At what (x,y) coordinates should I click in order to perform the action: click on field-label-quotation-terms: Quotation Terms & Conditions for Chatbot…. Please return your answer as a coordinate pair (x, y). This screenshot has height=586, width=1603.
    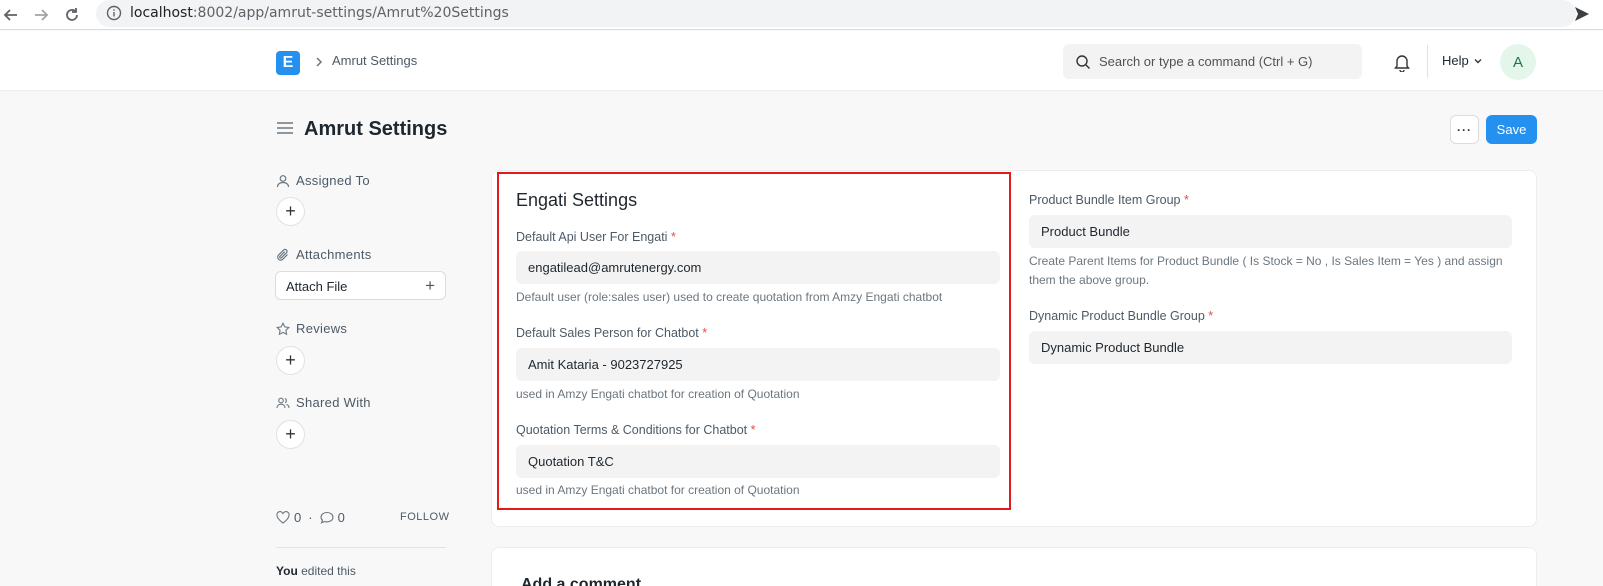
    Looking at the image, I should click on (636, 430).